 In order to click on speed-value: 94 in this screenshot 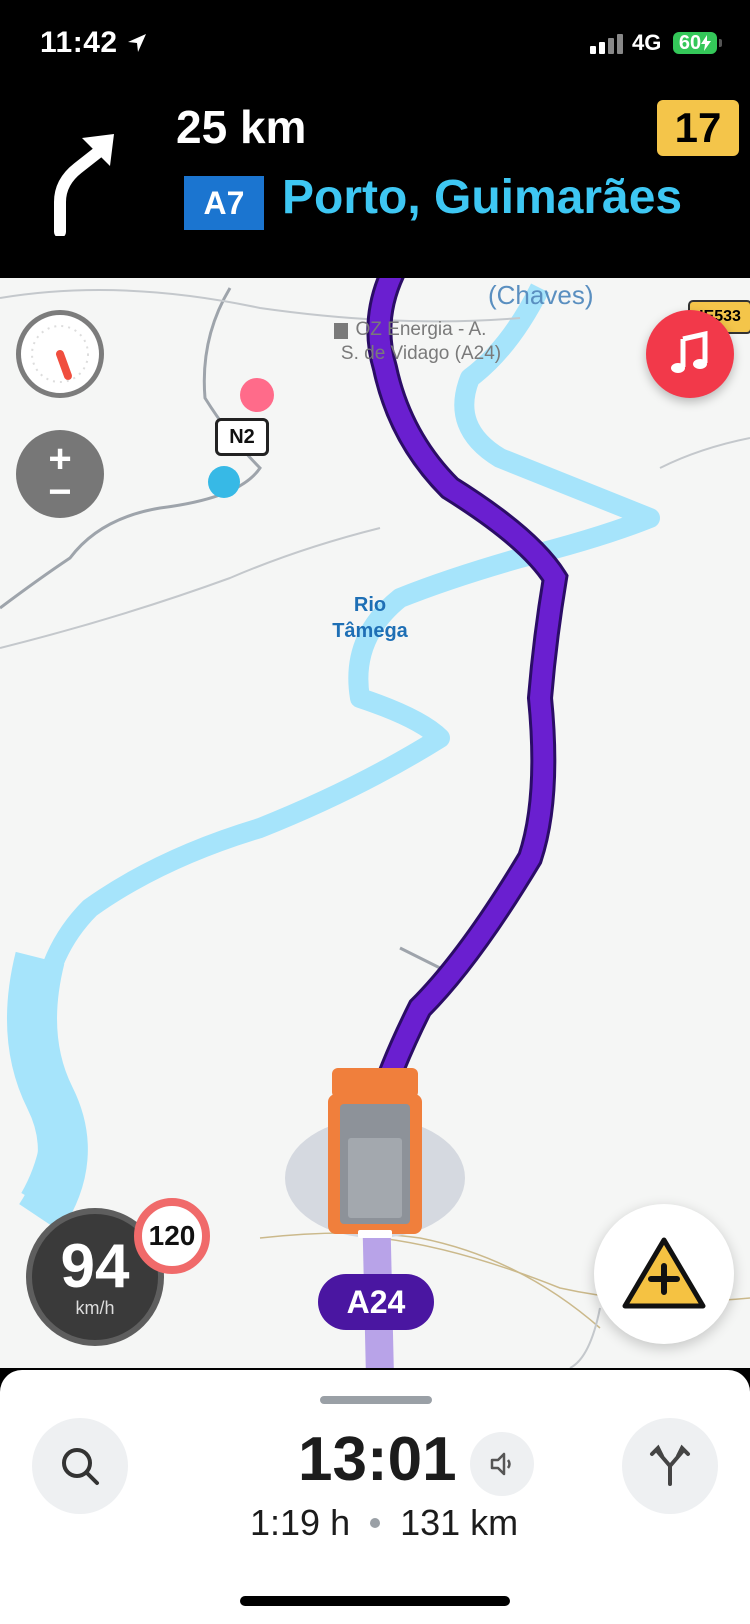, I will do `click(95, 1266)`.